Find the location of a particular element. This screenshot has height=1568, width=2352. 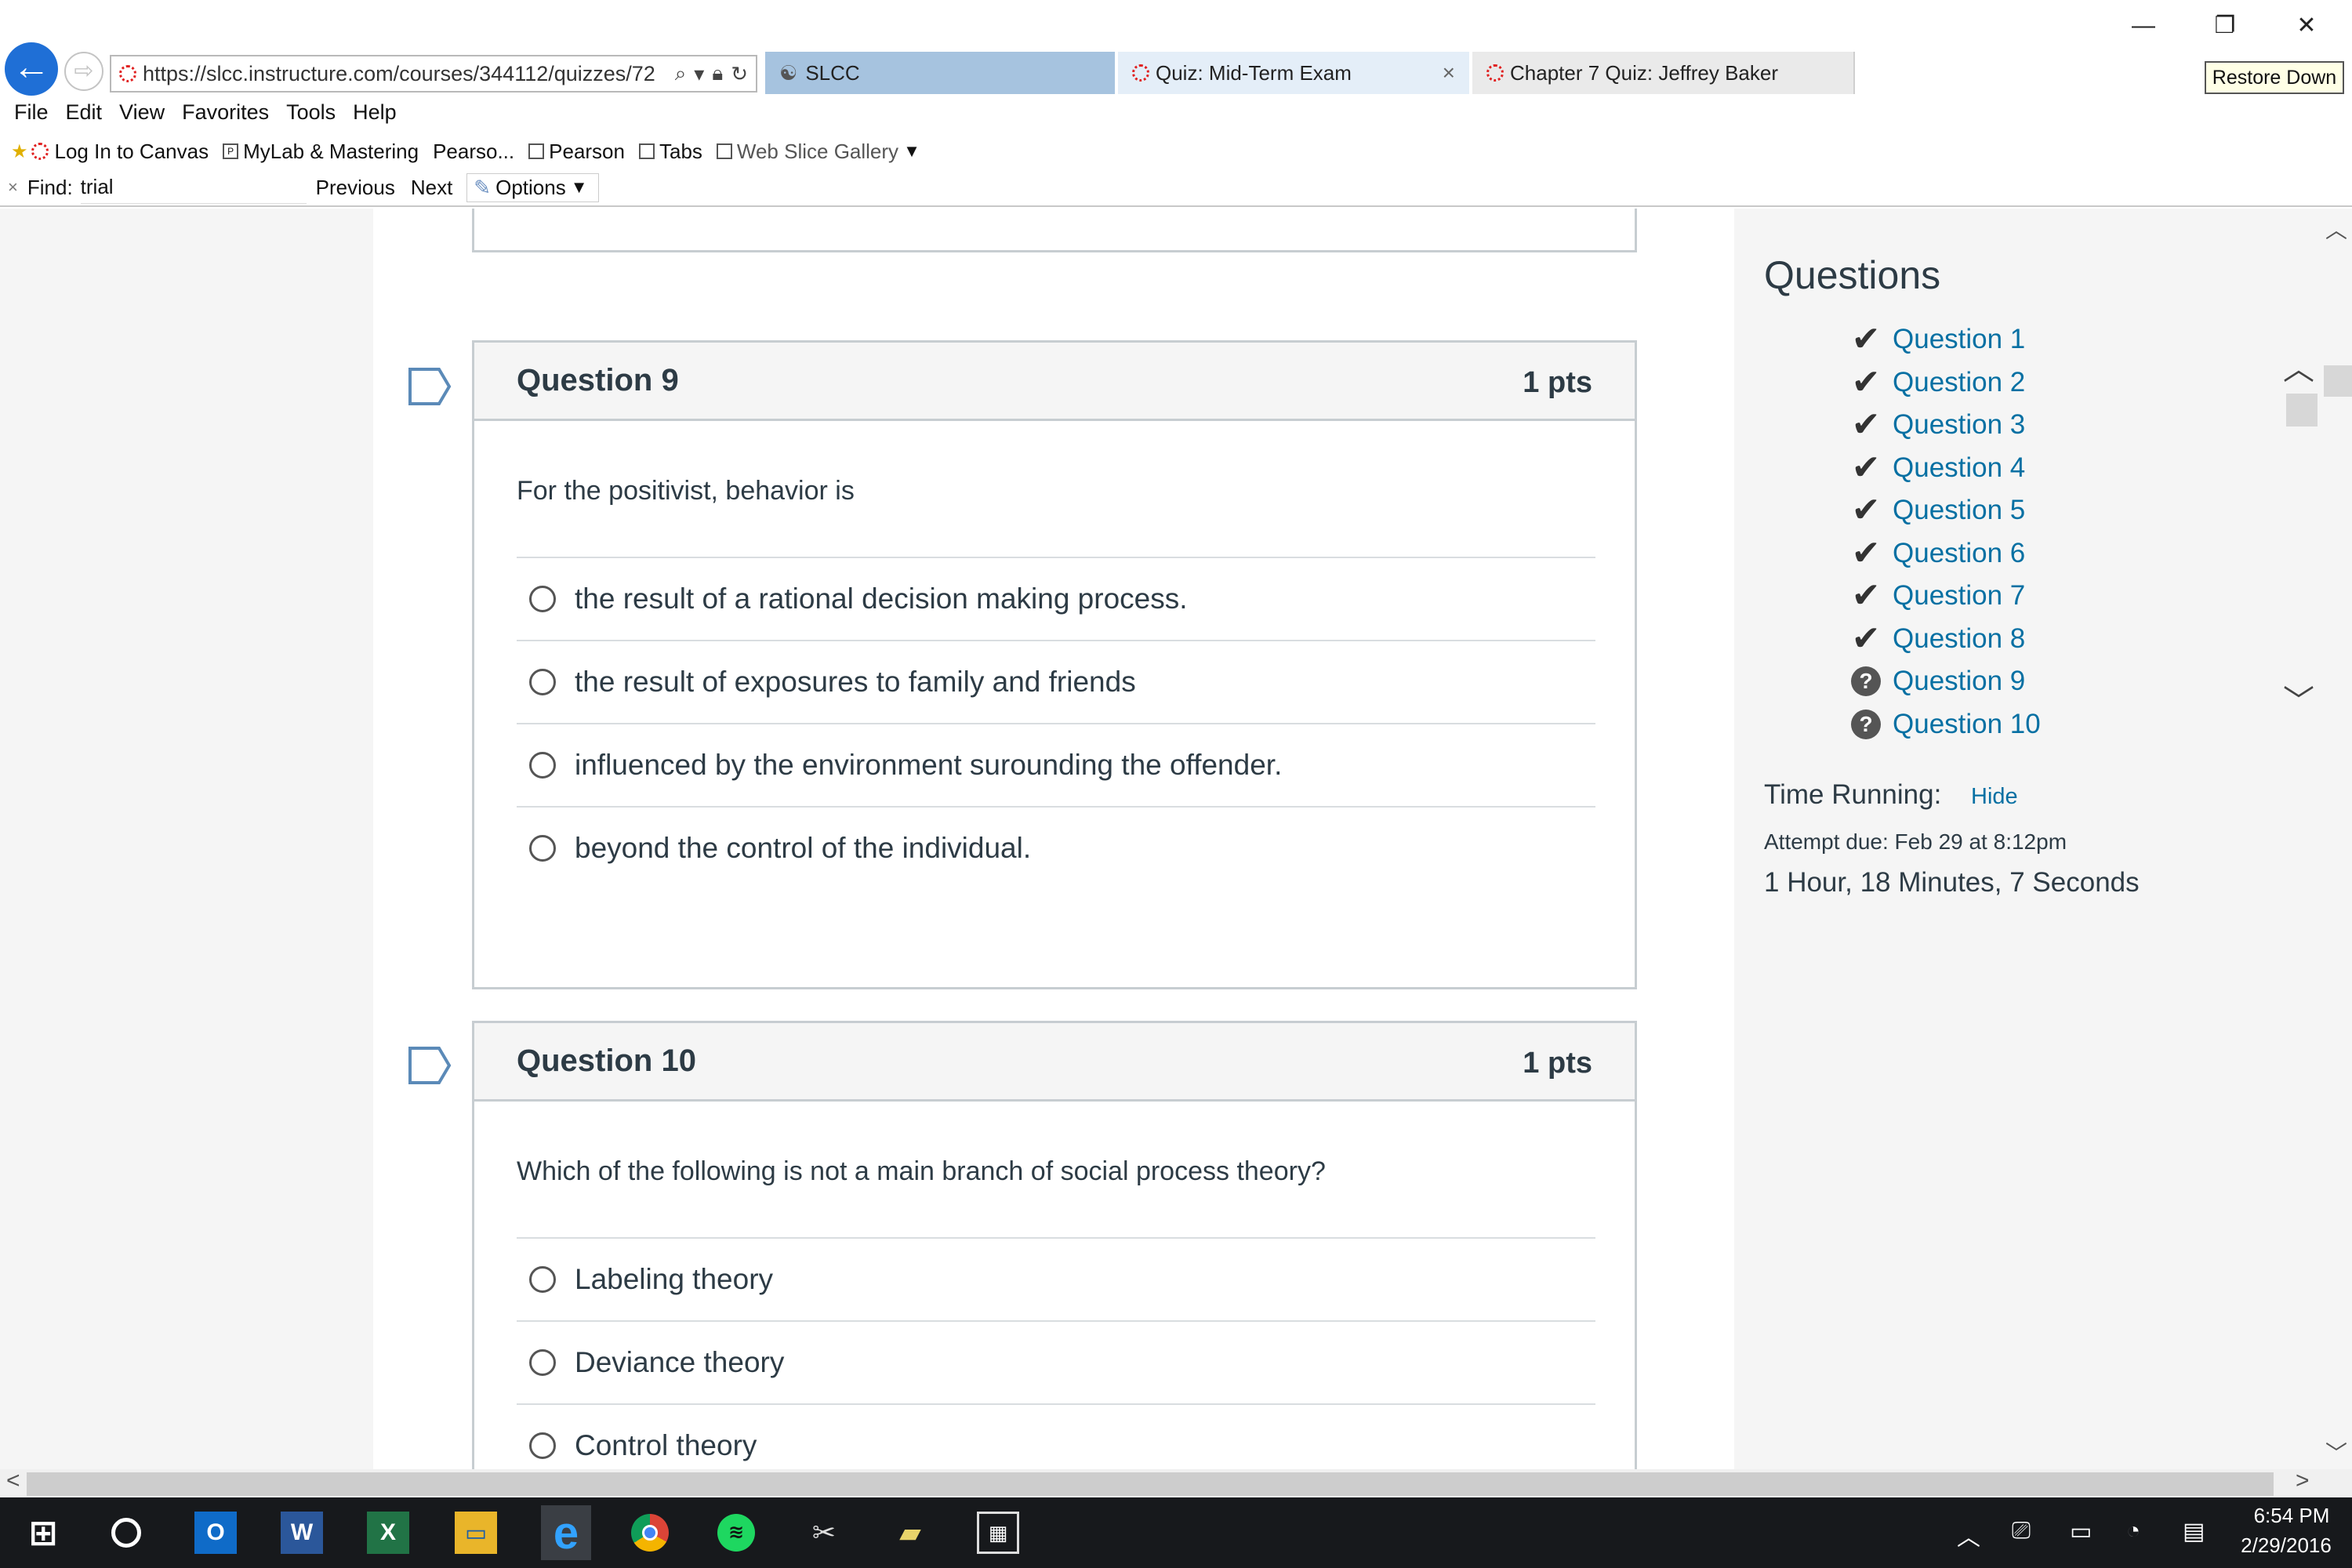

spotify-icon: ≋ is located at coordinates (736, 1533).